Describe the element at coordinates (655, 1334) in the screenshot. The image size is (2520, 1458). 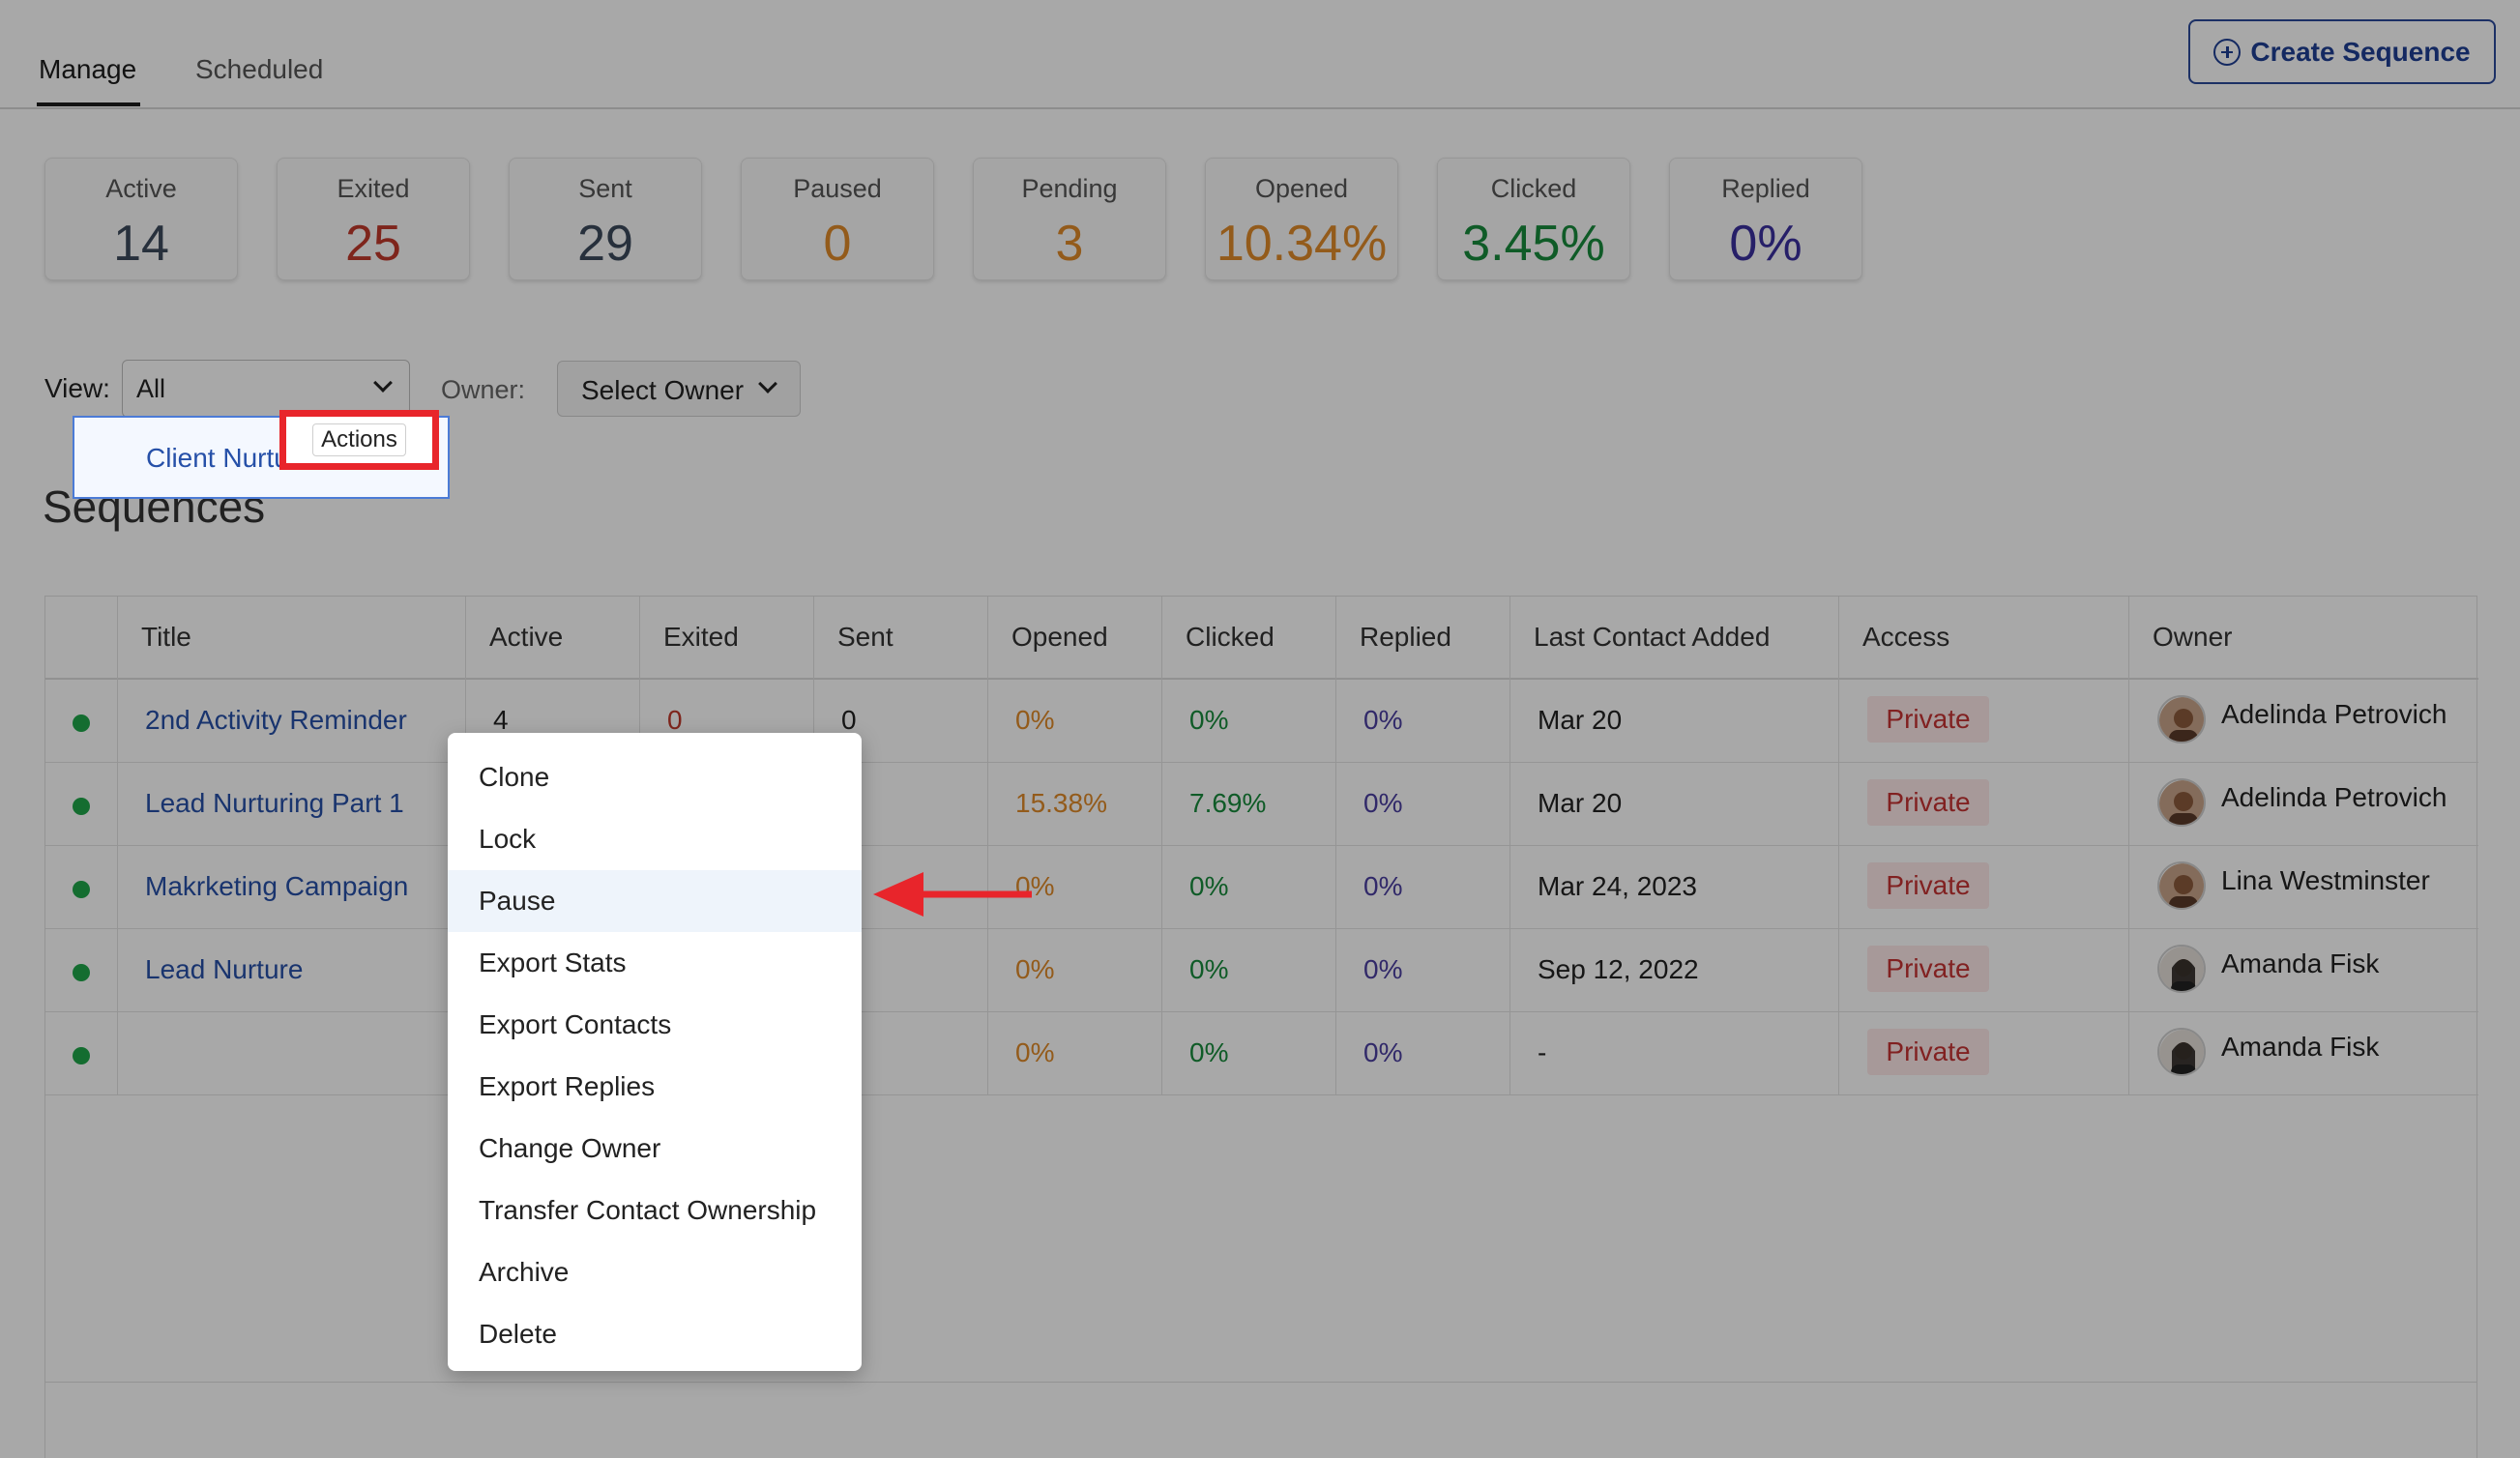
I see `menu-item-delete: Delete` at that location.